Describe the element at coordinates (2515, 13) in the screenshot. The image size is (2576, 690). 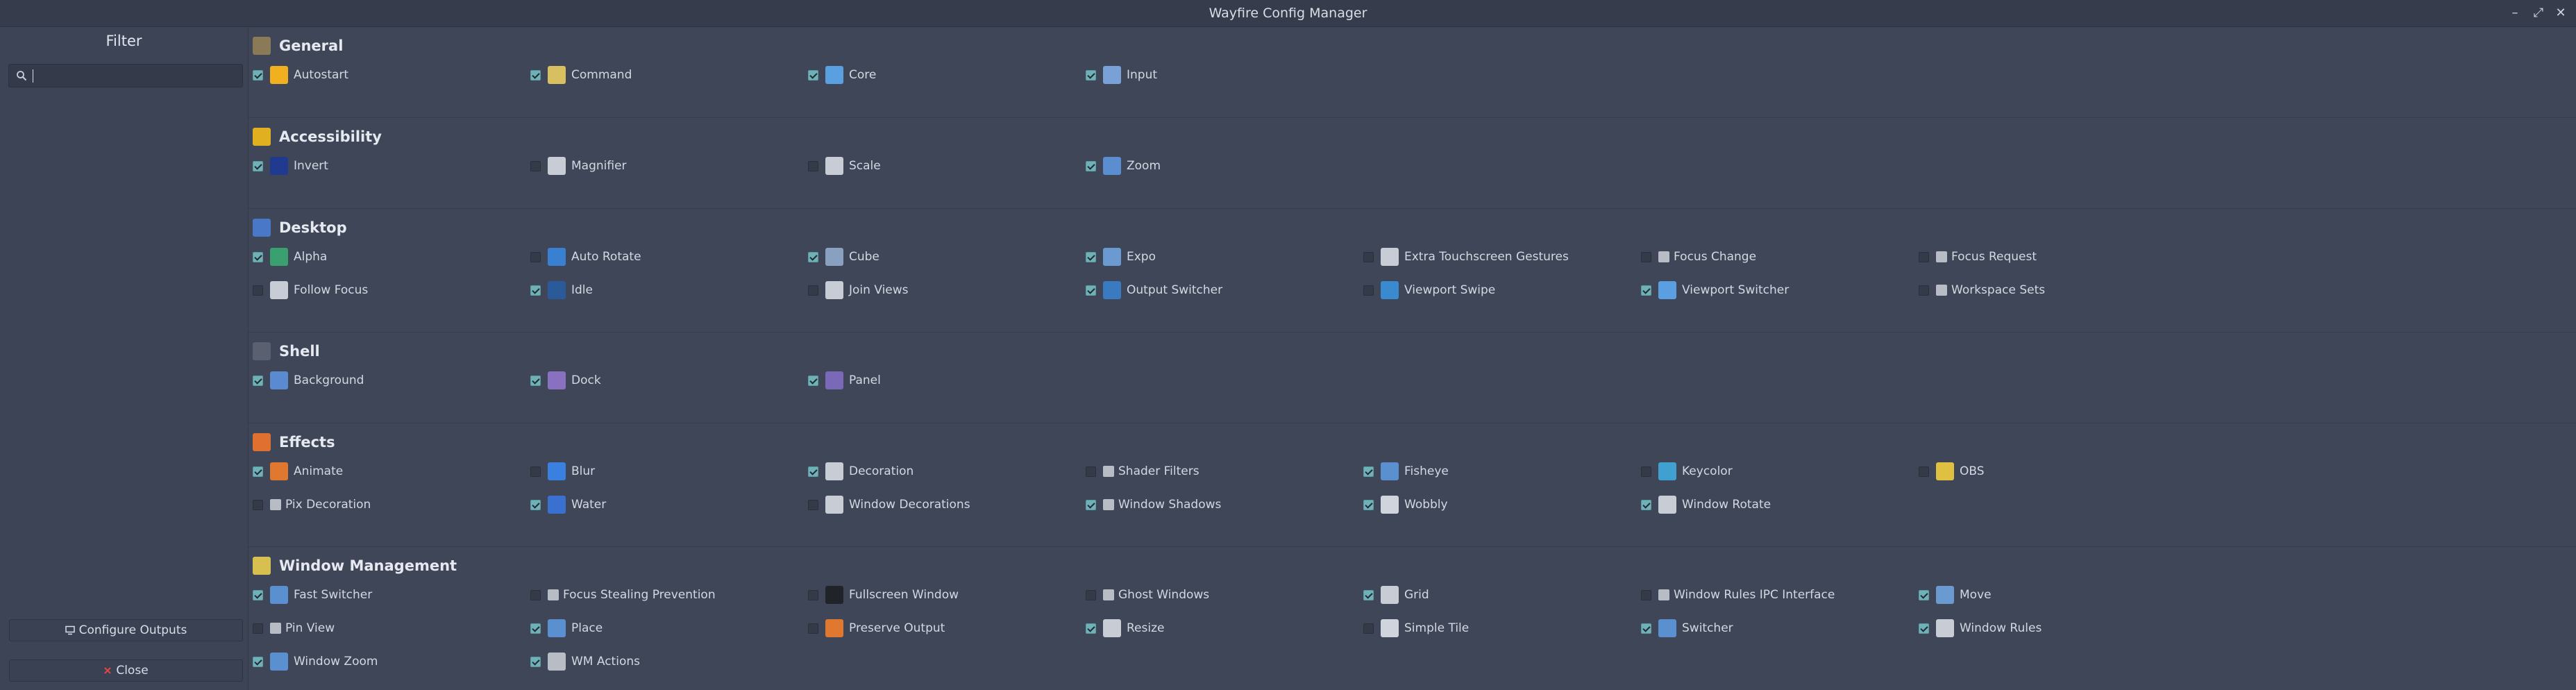
I see `minimize-button: –` at that location.